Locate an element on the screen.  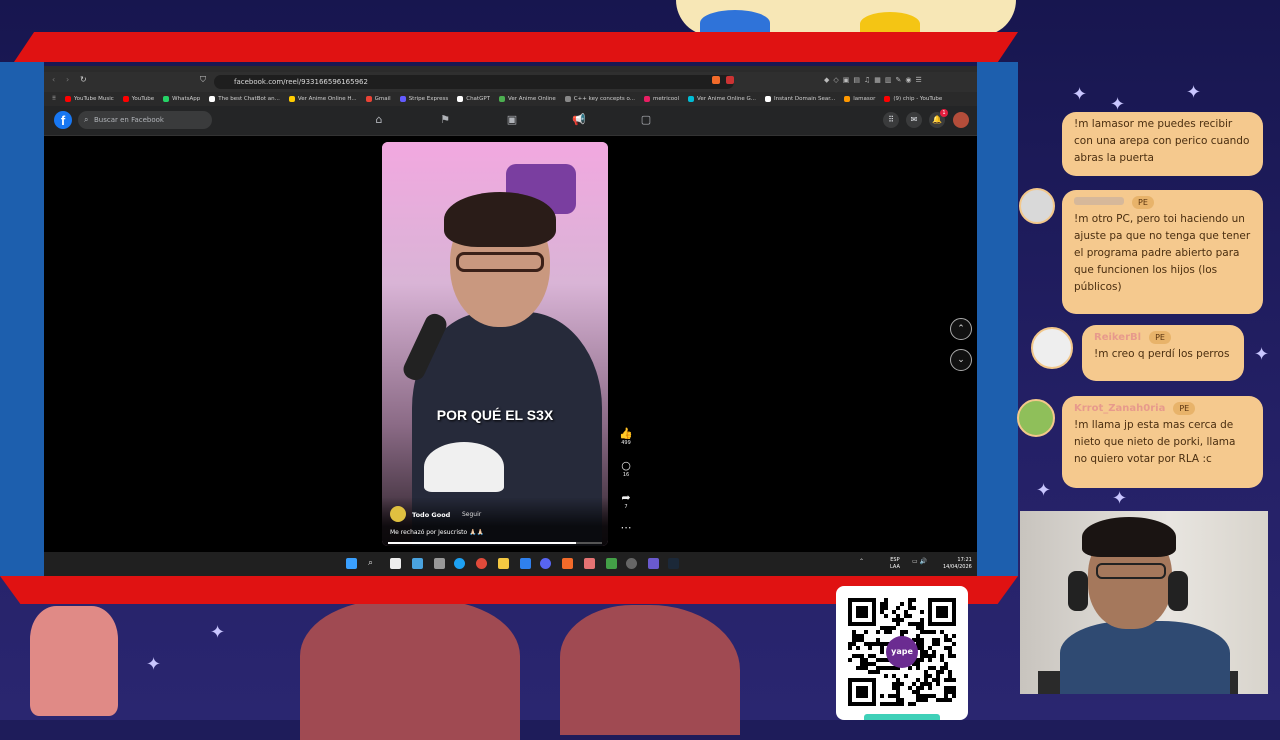
vscode-icon is located at coordinates (525, 563).